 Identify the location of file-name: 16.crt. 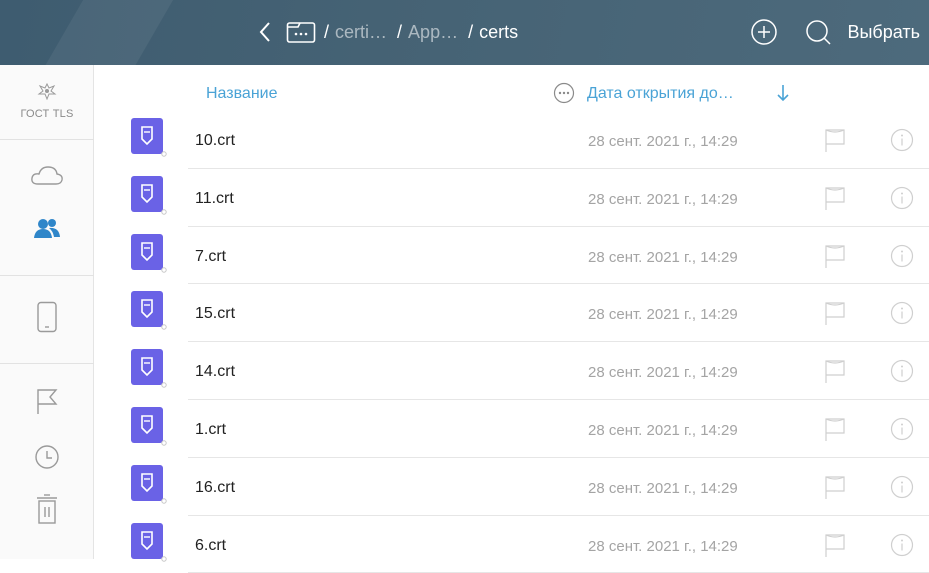
(215, 487).